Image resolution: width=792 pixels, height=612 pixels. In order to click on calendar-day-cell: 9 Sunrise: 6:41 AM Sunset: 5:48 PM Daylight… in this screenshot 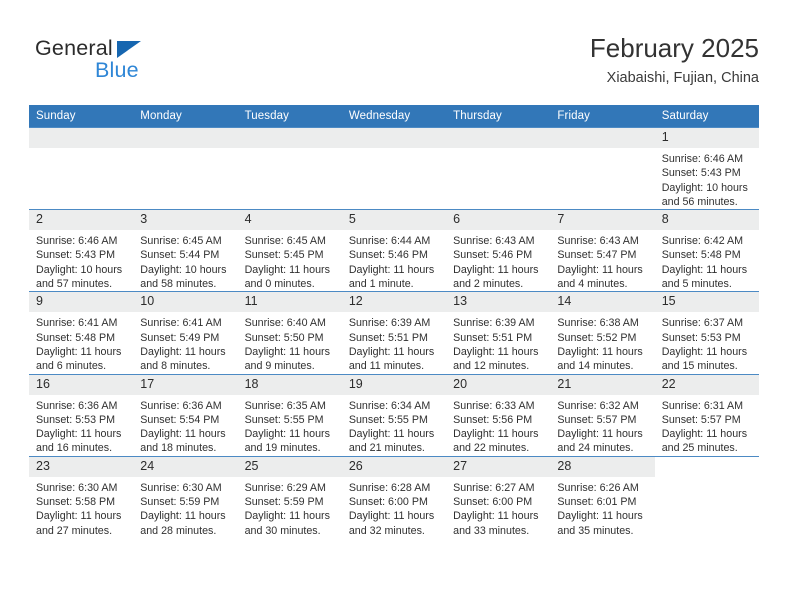, I will do `click(81, 333)`.